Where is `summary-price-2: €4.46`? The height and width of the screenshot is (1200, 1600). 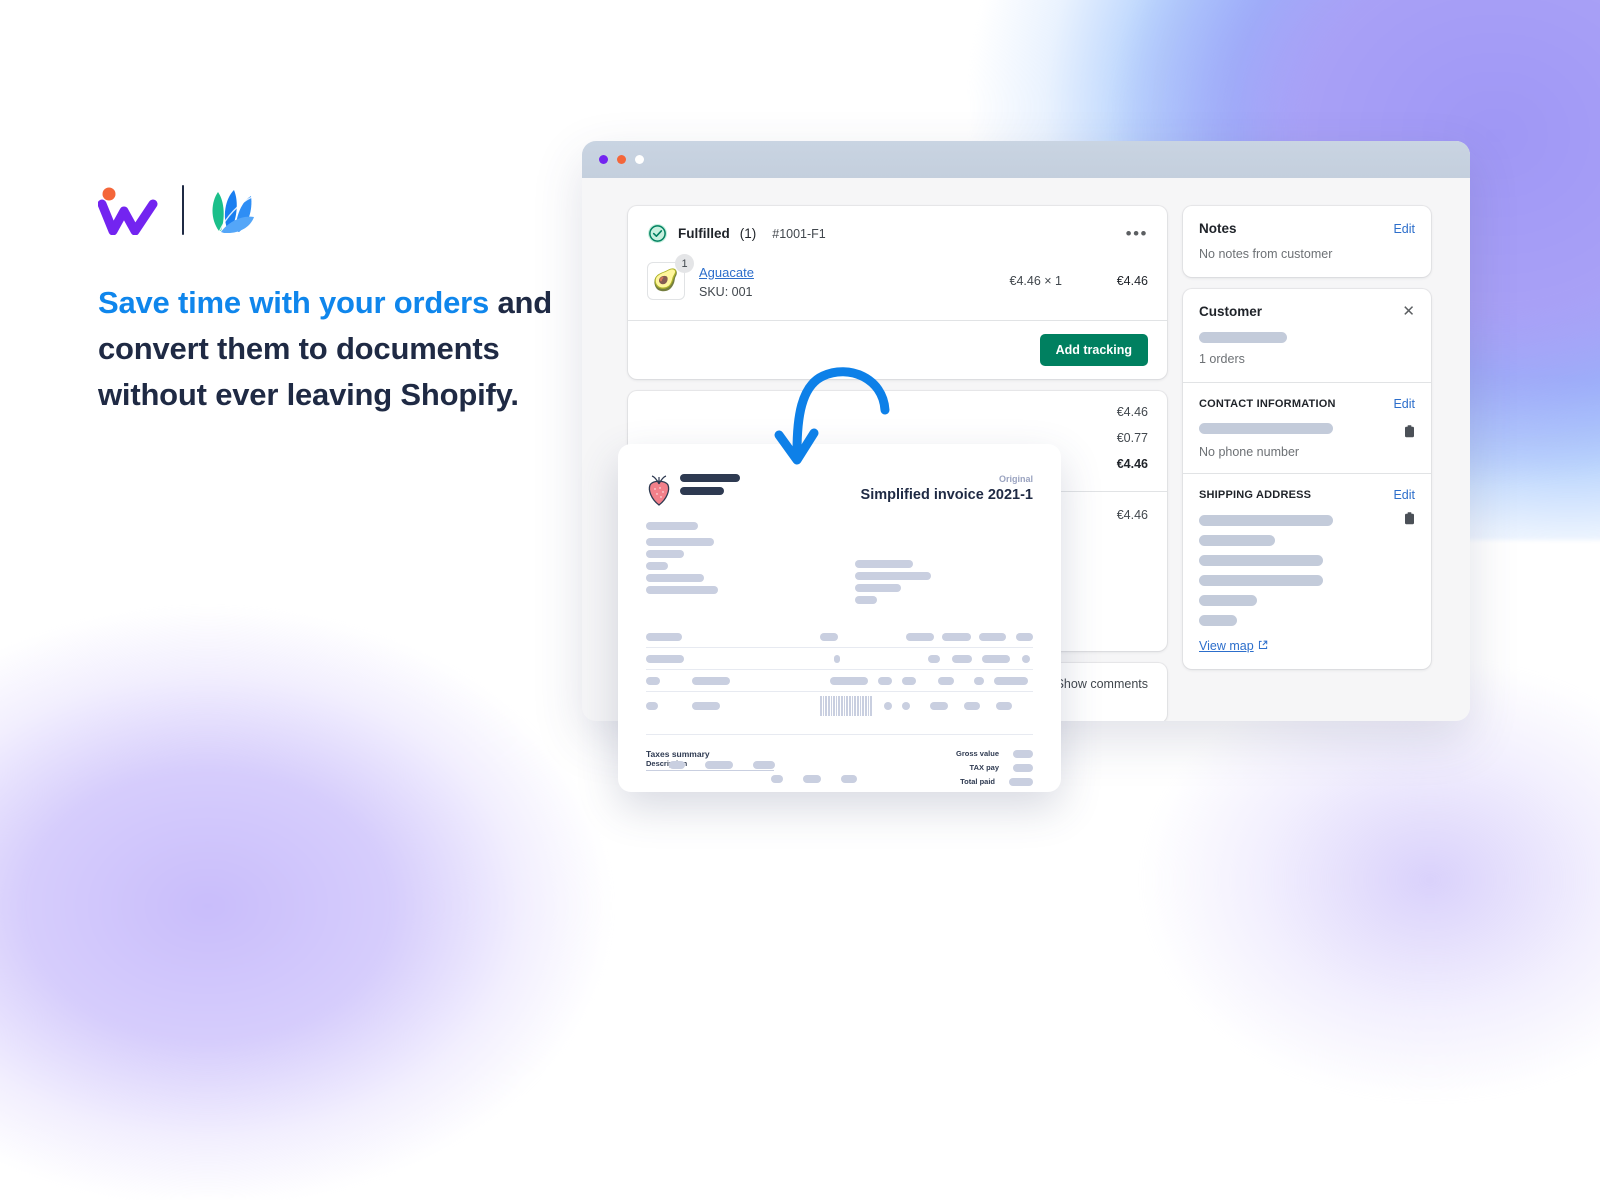 summary-price-2: €4.46 is located at coordinates (1132, 464).